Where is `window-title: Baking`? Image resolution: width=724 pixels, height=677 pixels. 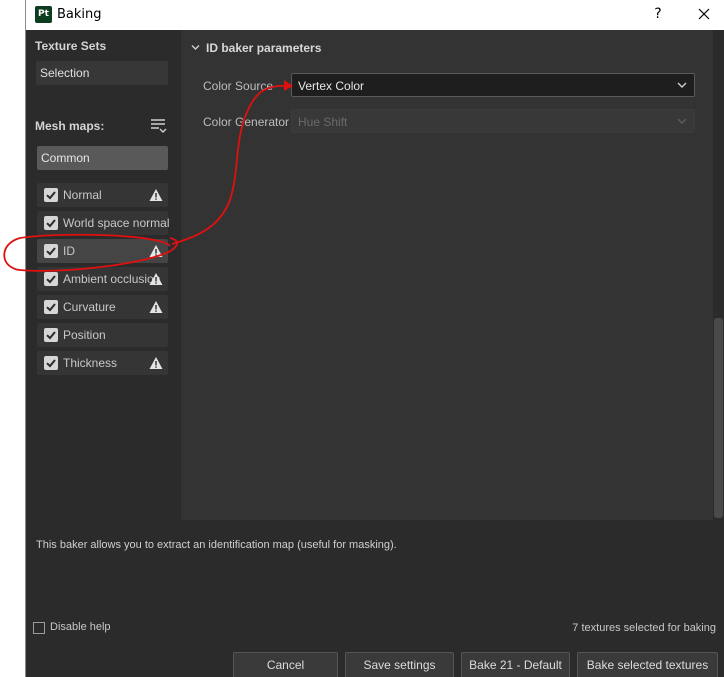
window-title: Baking is located at coordinates (79, 14).